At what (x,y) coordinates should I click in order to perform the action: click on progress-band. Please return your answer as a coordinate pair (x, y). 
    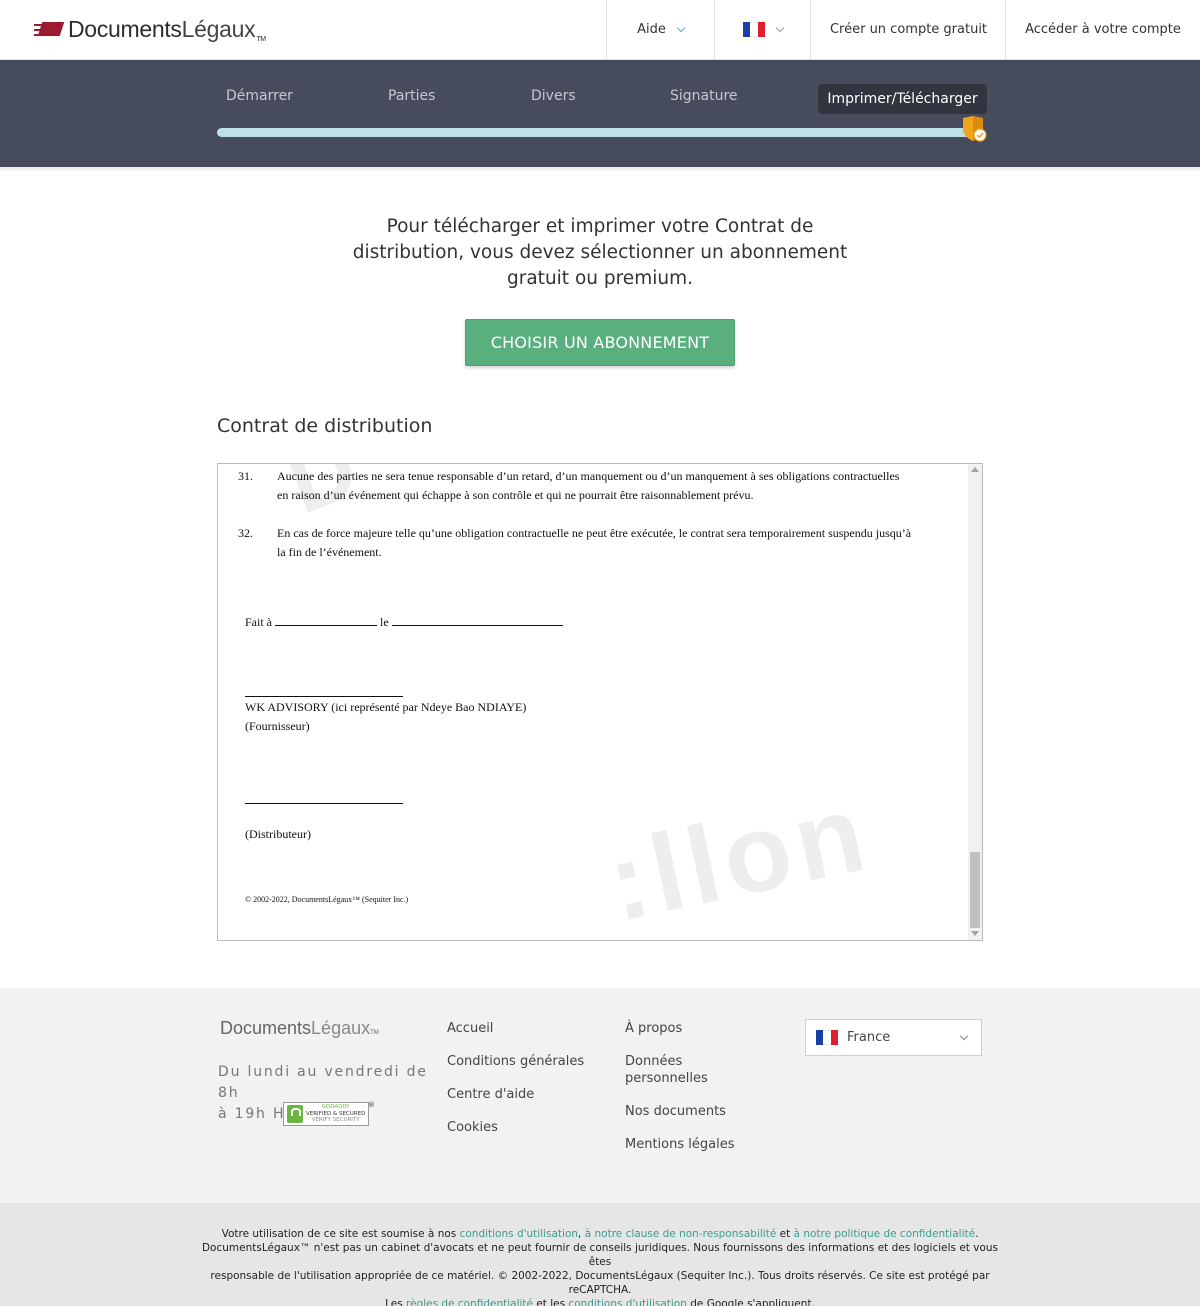
    Looking at the image, I should click on (600, 113).